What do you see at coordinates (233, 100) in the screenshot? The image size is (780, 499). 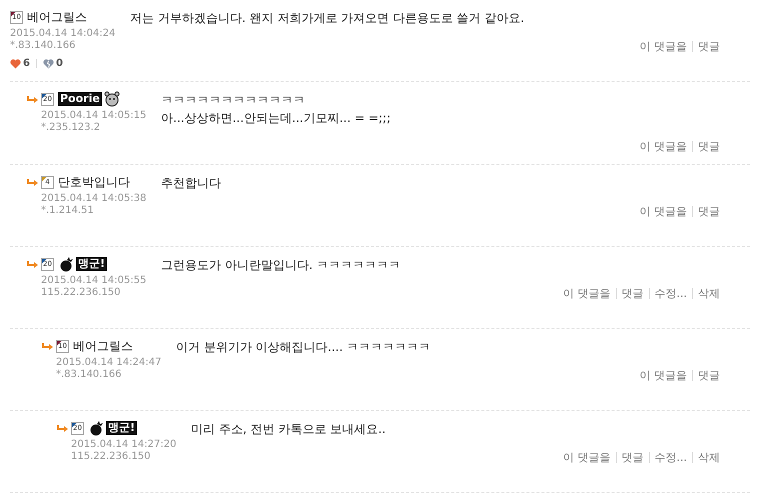 I see `comment-text: ㅋㅋㅋㅋㅋㅋㅋㅋㅋㅋㅋㅋ` at bounding box center [233, 100].